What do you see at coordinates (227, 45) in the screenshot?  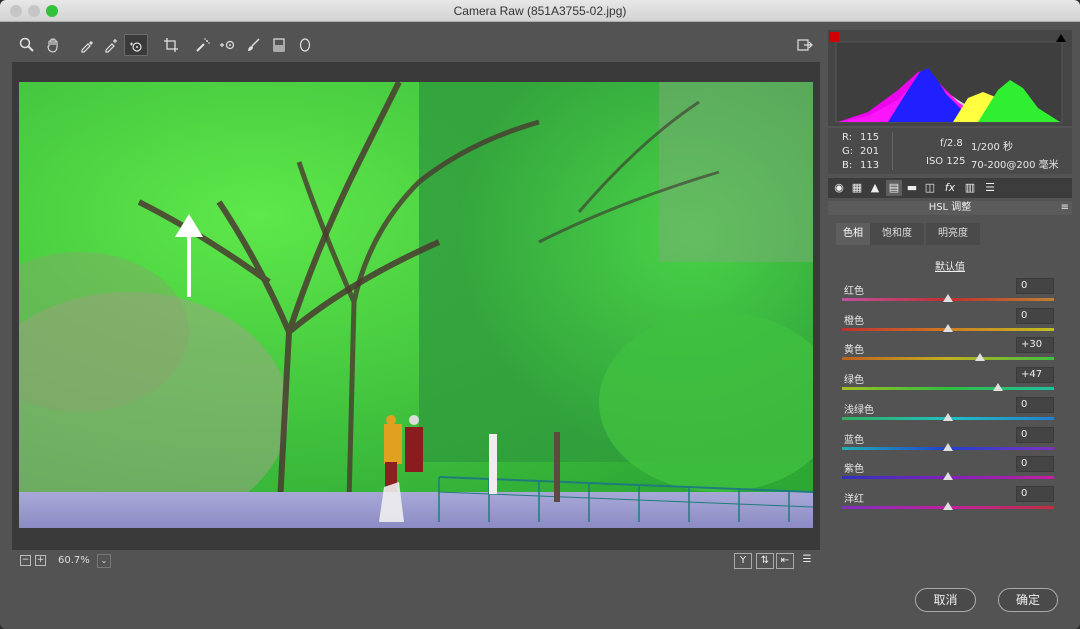 I see `red-eye-icon` at bounding box center [227, 45].